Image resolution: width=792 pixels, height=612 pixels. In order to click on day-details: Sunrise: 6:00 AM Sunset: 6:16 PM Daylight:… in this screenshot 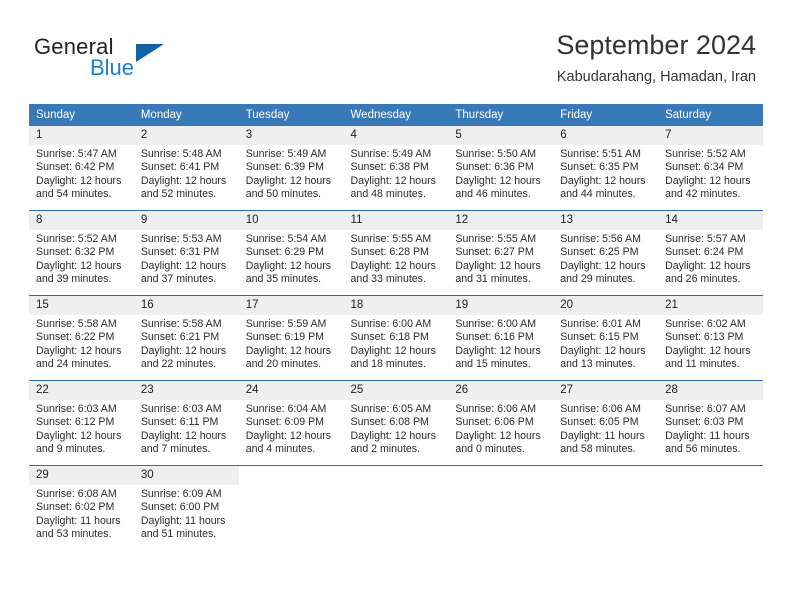, I will do `click(500, 343)`.